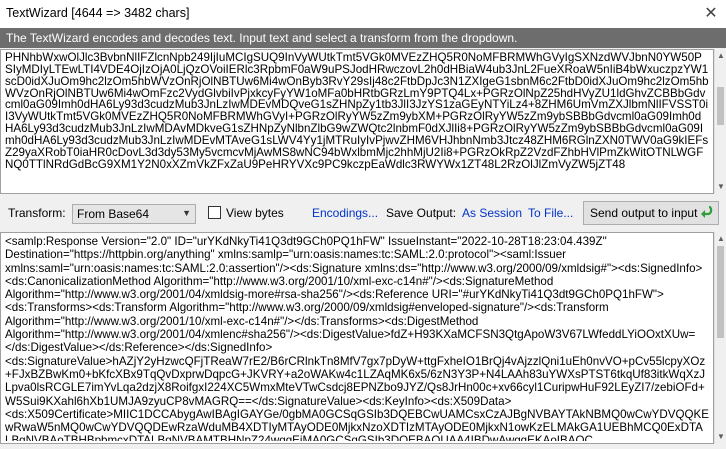 Image resolution: width=726 pixels, height=449 pixels. Describe the element at coordinates (644, 213) in the screenshot. I see `send-output-button-label: Send output to input` at that location.